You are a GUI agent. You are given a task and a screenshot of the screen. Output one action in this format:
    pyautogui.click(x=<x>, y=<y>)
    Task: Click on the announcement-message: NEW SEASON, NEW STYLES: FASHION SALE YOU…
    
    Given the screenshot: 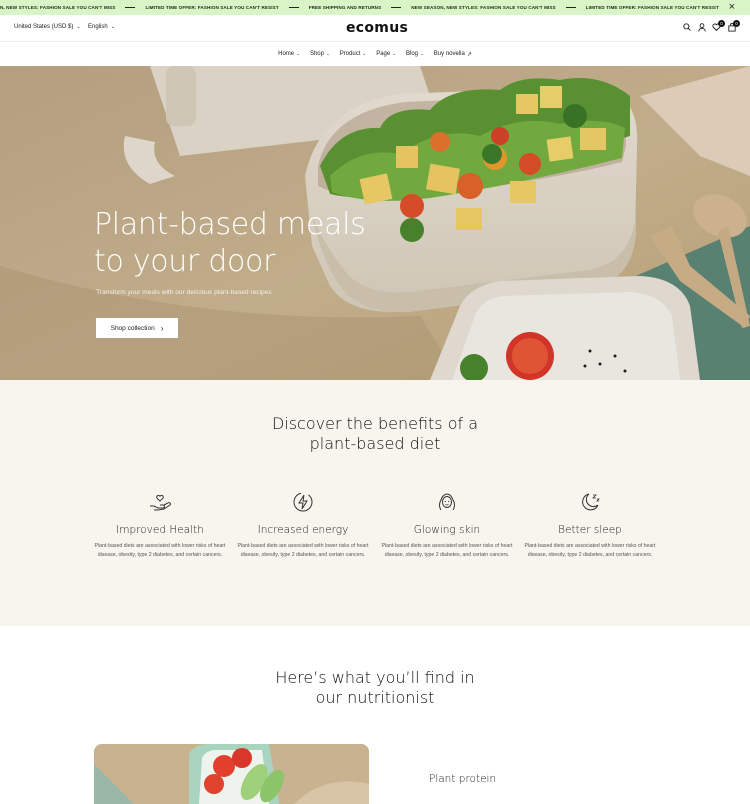 What is the action you would take?
    pyautogui.click(x=483, y=7)
    